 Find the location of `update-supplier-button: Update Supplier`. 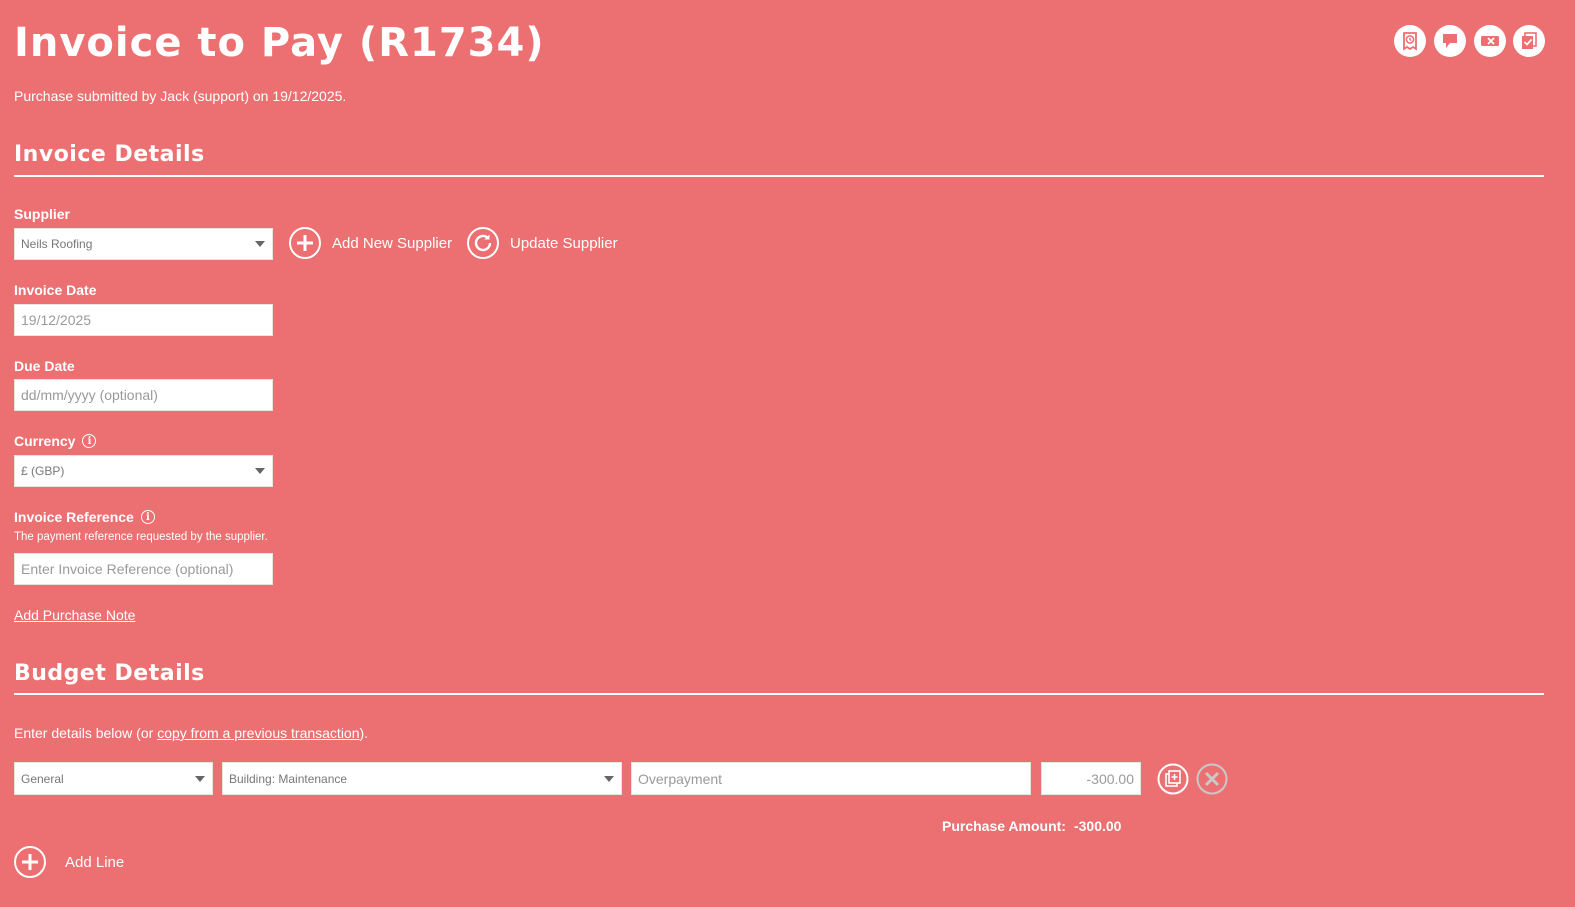

update-supplier-button: Update Supplier is located at coordinates (542, 243).